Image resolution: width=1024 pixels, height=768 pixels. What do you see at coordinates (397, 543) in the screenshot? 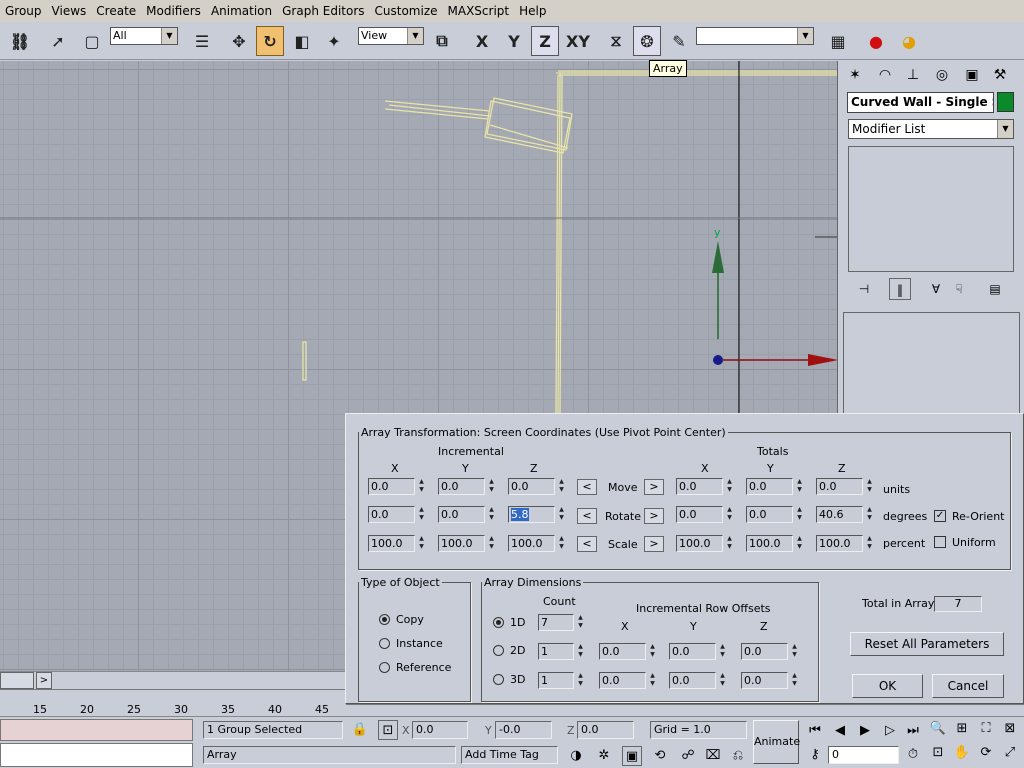
I see `inc-scale-x: 100.0 ▲ ▼` at bounding box center [397, 543].